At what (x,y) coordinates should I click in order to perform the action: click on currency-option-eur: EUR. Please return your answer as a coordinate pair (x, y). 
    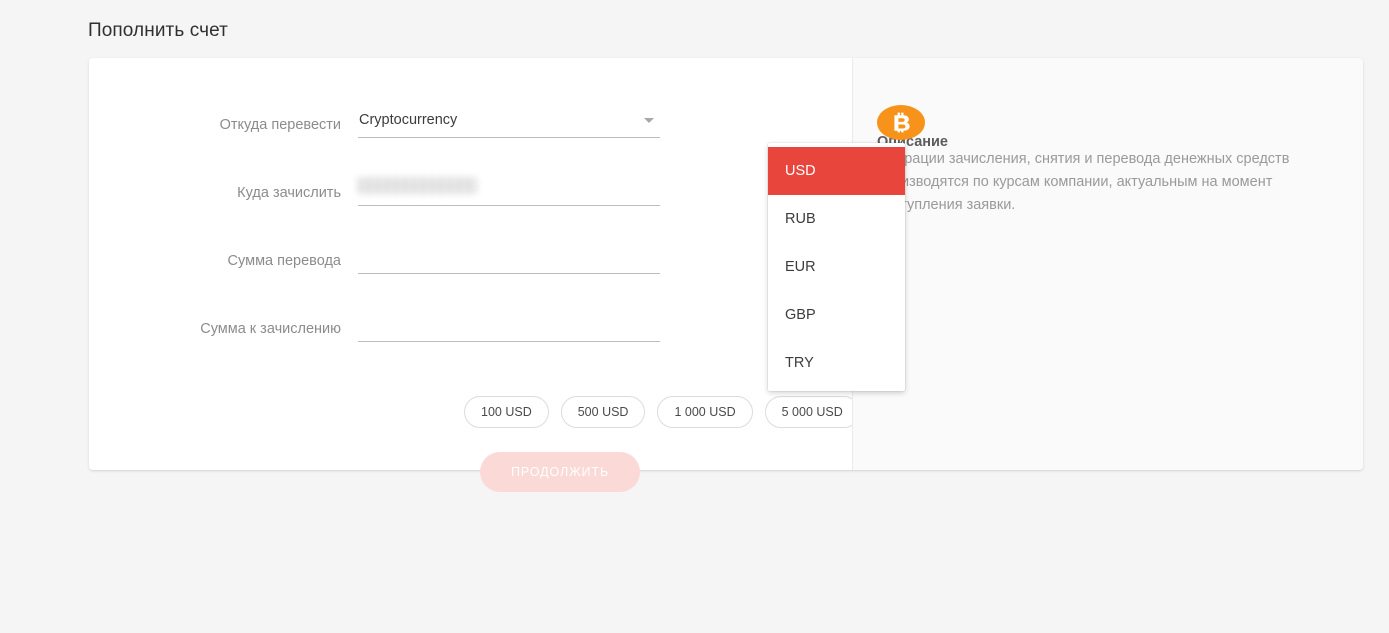
    Looking at the image, I should click on (836, 267).